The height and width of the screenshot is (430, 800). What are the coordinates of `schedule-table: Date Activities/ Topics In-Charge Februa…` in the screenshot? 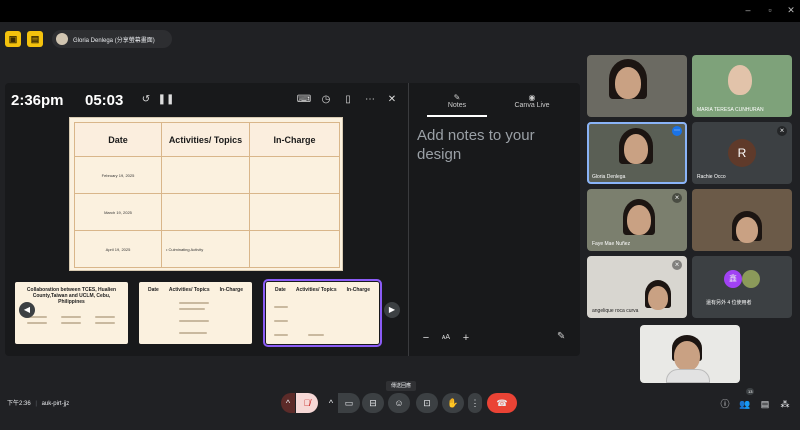 It's located at (207, 195).